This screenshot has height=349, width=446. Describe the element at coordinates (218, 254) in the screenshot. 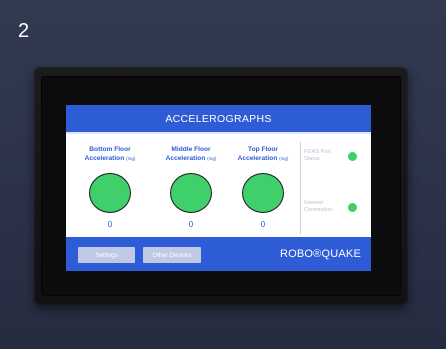

I see `footer-bar: Settings Other Devices ROBO®QUAKE` at that location.